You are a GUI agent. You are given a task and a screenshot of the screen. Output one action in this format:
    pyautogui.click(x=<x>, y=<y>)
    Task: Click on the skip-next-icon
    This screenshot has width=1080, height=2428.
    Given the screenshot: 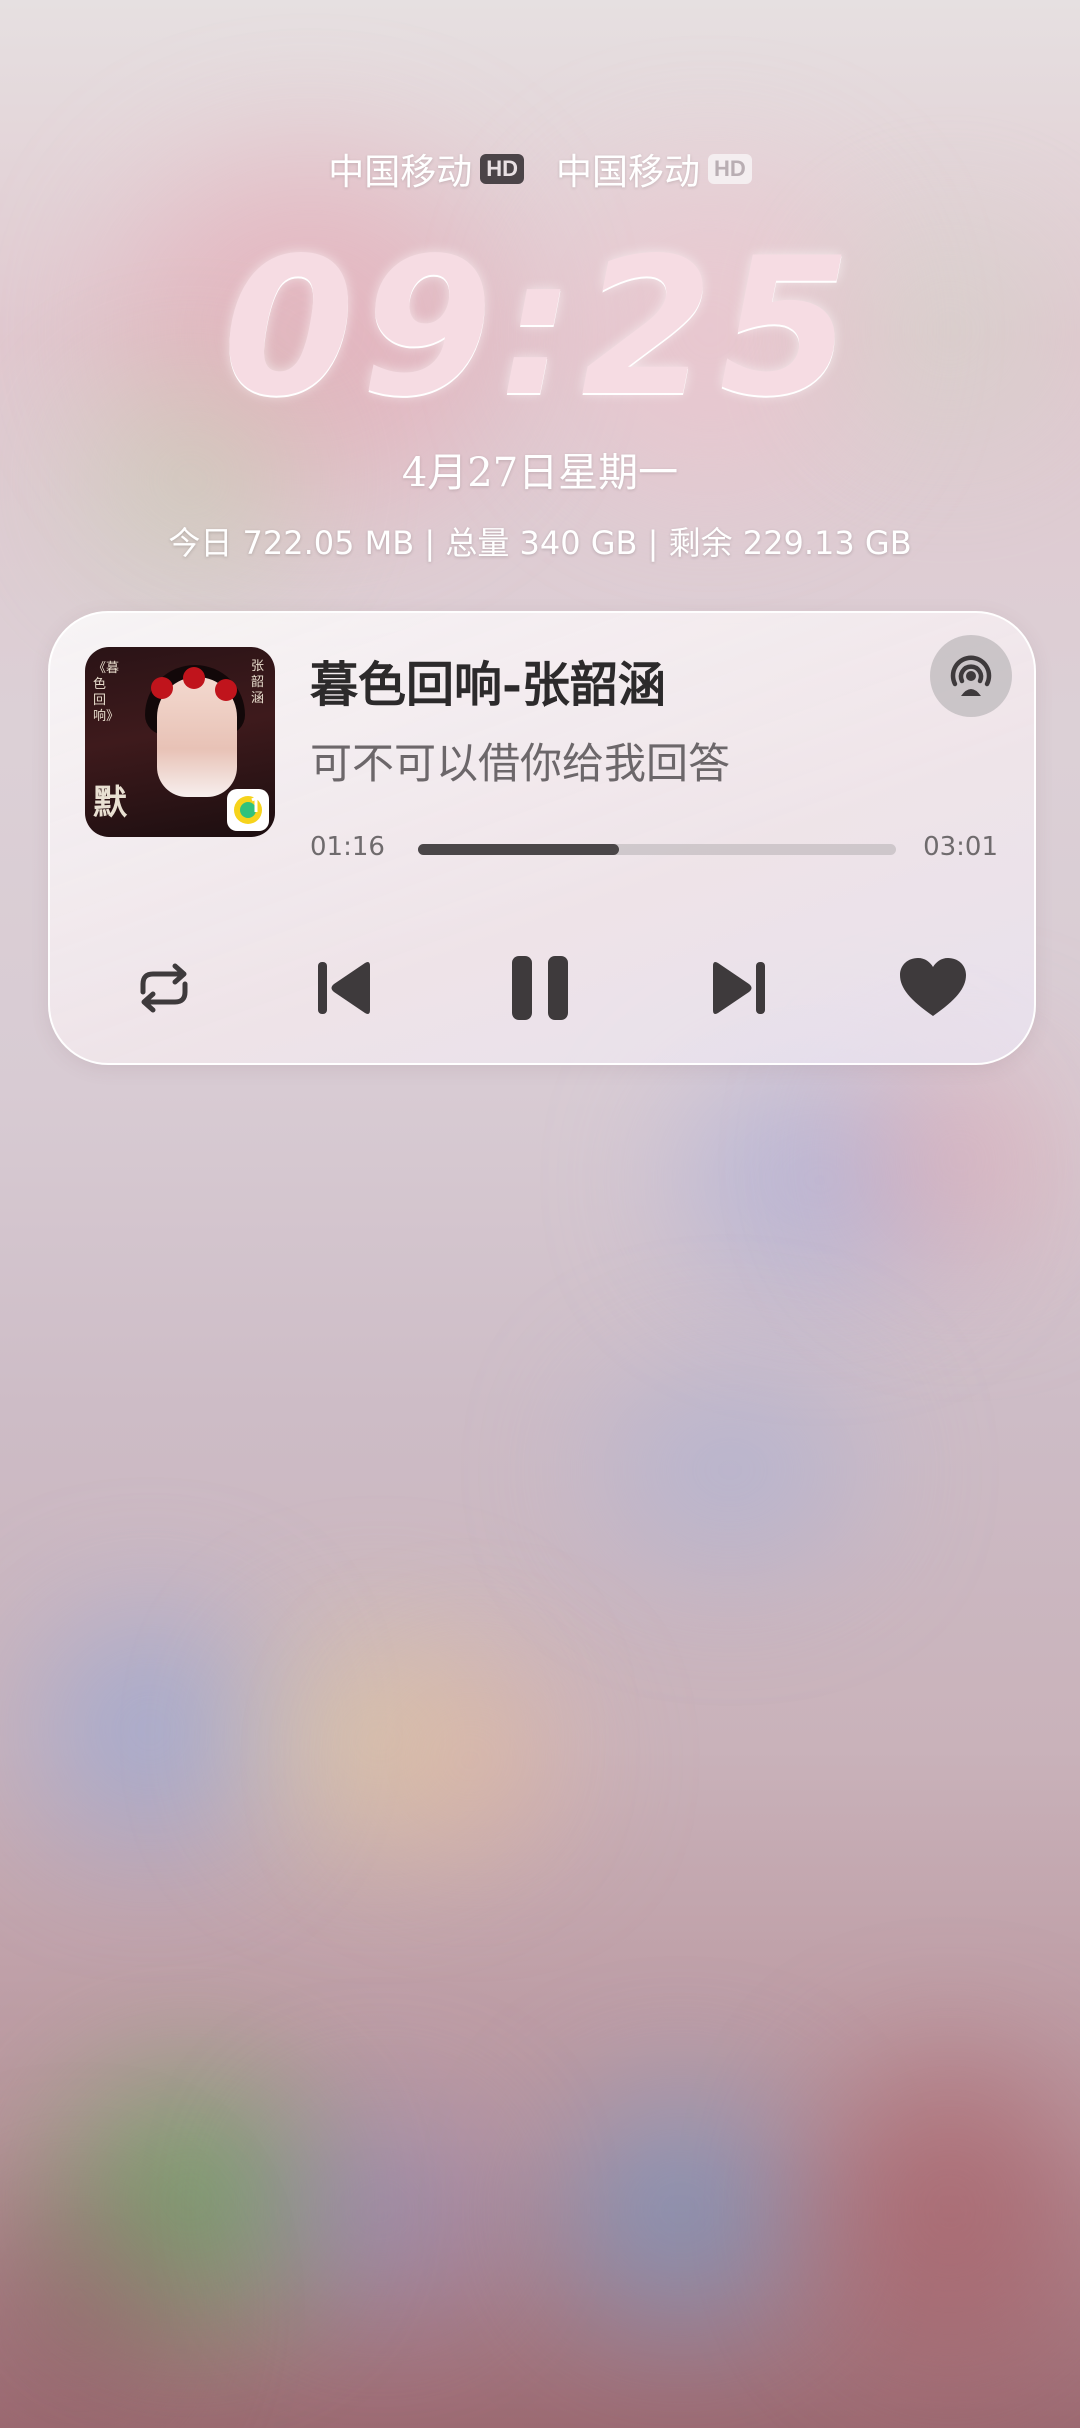 What is the action you would take?
    pyautogui.click(x=739, y=988)
    